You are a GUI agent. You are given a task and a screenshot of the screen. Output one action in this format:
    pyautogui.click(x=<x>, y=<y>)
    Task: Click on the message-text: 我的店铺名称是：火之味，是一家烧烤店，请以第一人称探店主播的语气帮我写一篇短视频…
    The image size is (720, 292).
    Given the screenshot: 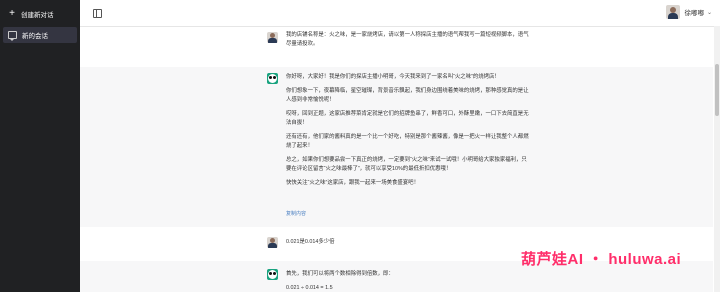 What is the action you would take?
    pyautogui.click(x=407, y=39)
    